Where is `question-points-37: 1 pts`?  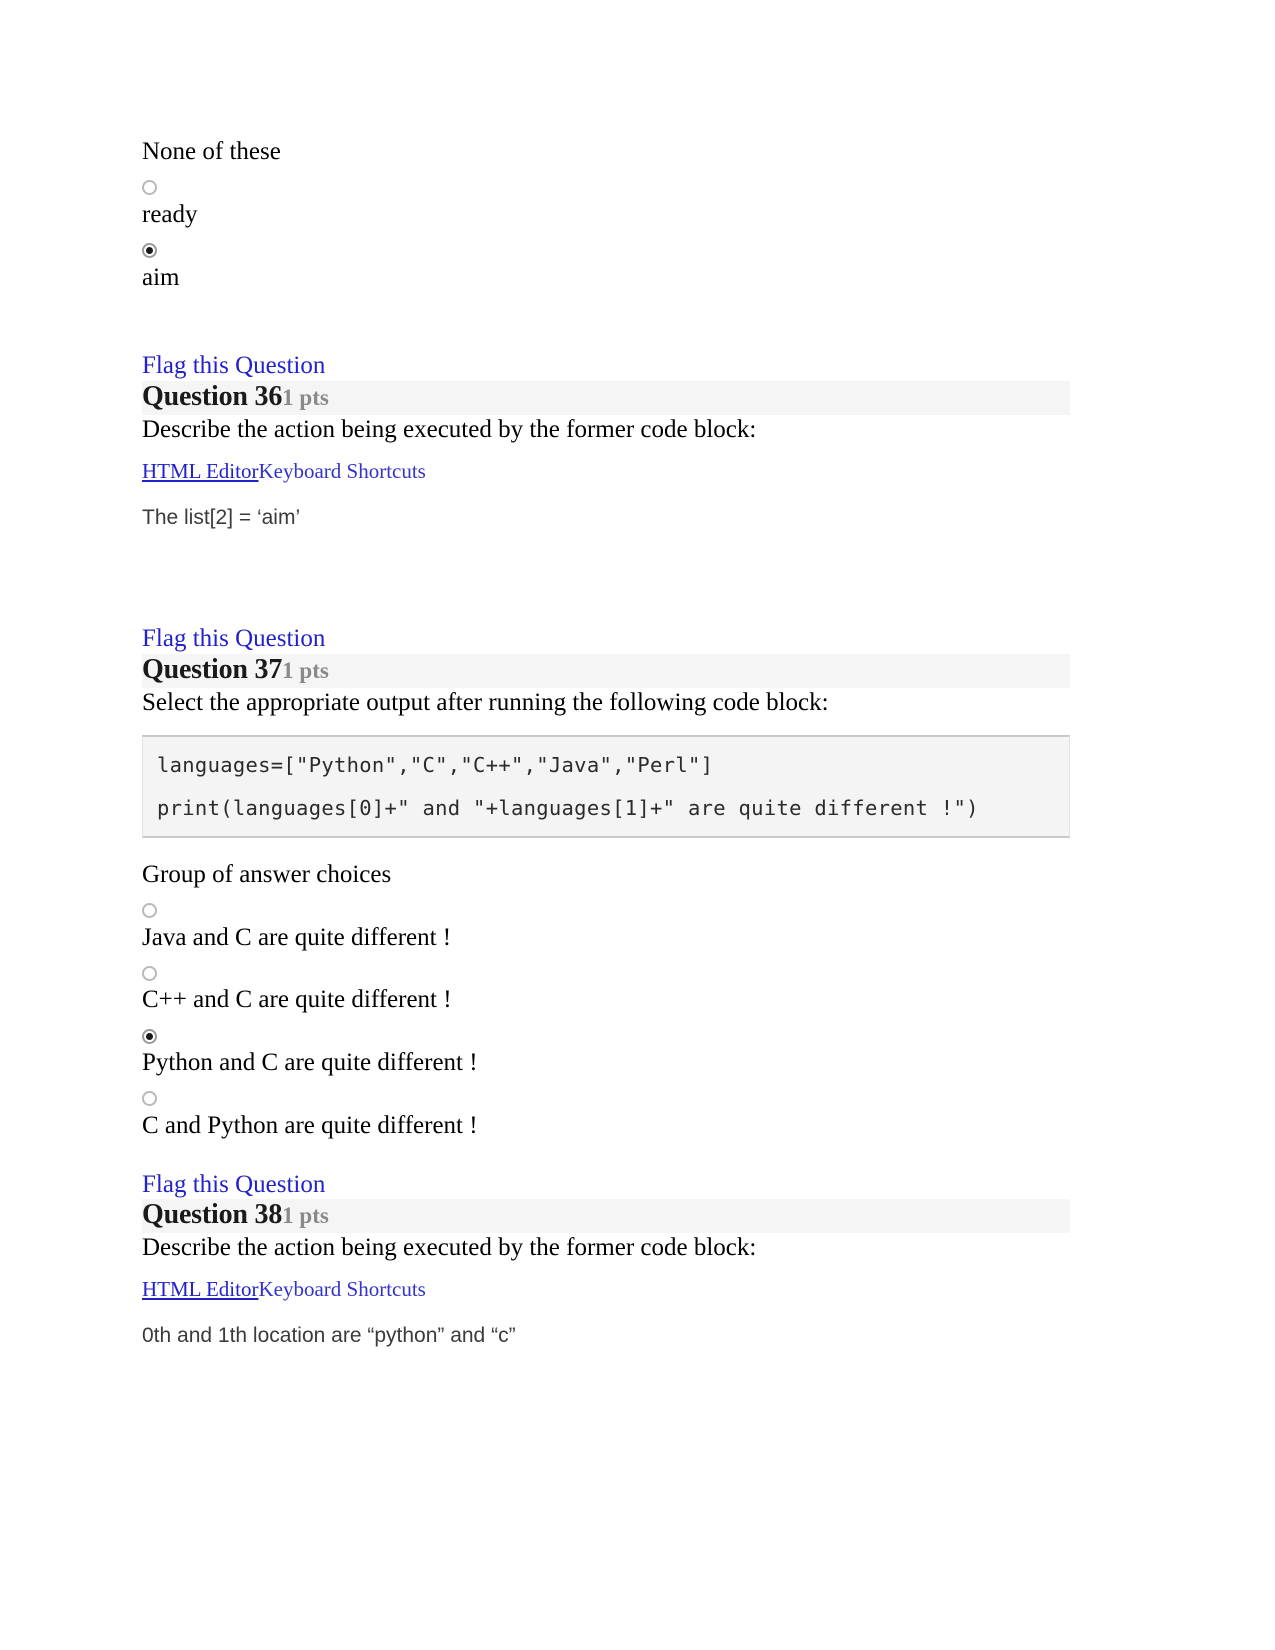 question-points-37: 1 pts is located at coordinates (305, 670).